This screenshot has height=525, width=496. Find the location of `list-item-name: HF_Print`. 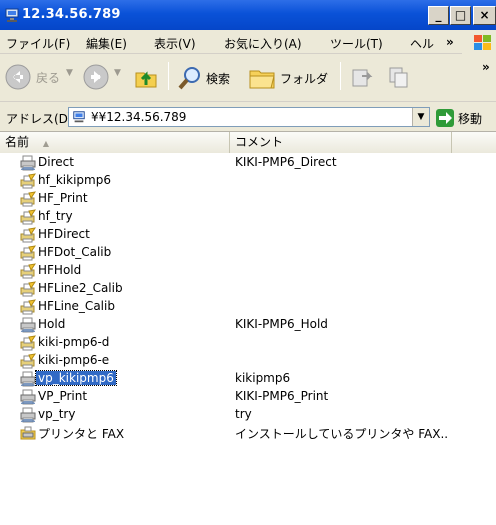

list-item-name: HF_Print is located at coordinates (63, 198).